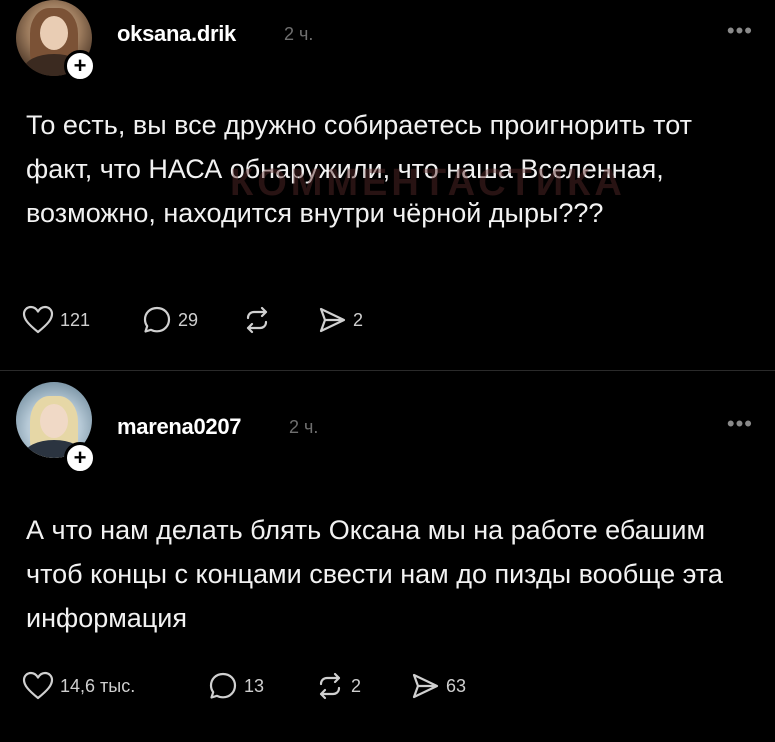 The width and height of the screenshot is (775, 742). I want to click on like-button: 121, so click(56, 320).